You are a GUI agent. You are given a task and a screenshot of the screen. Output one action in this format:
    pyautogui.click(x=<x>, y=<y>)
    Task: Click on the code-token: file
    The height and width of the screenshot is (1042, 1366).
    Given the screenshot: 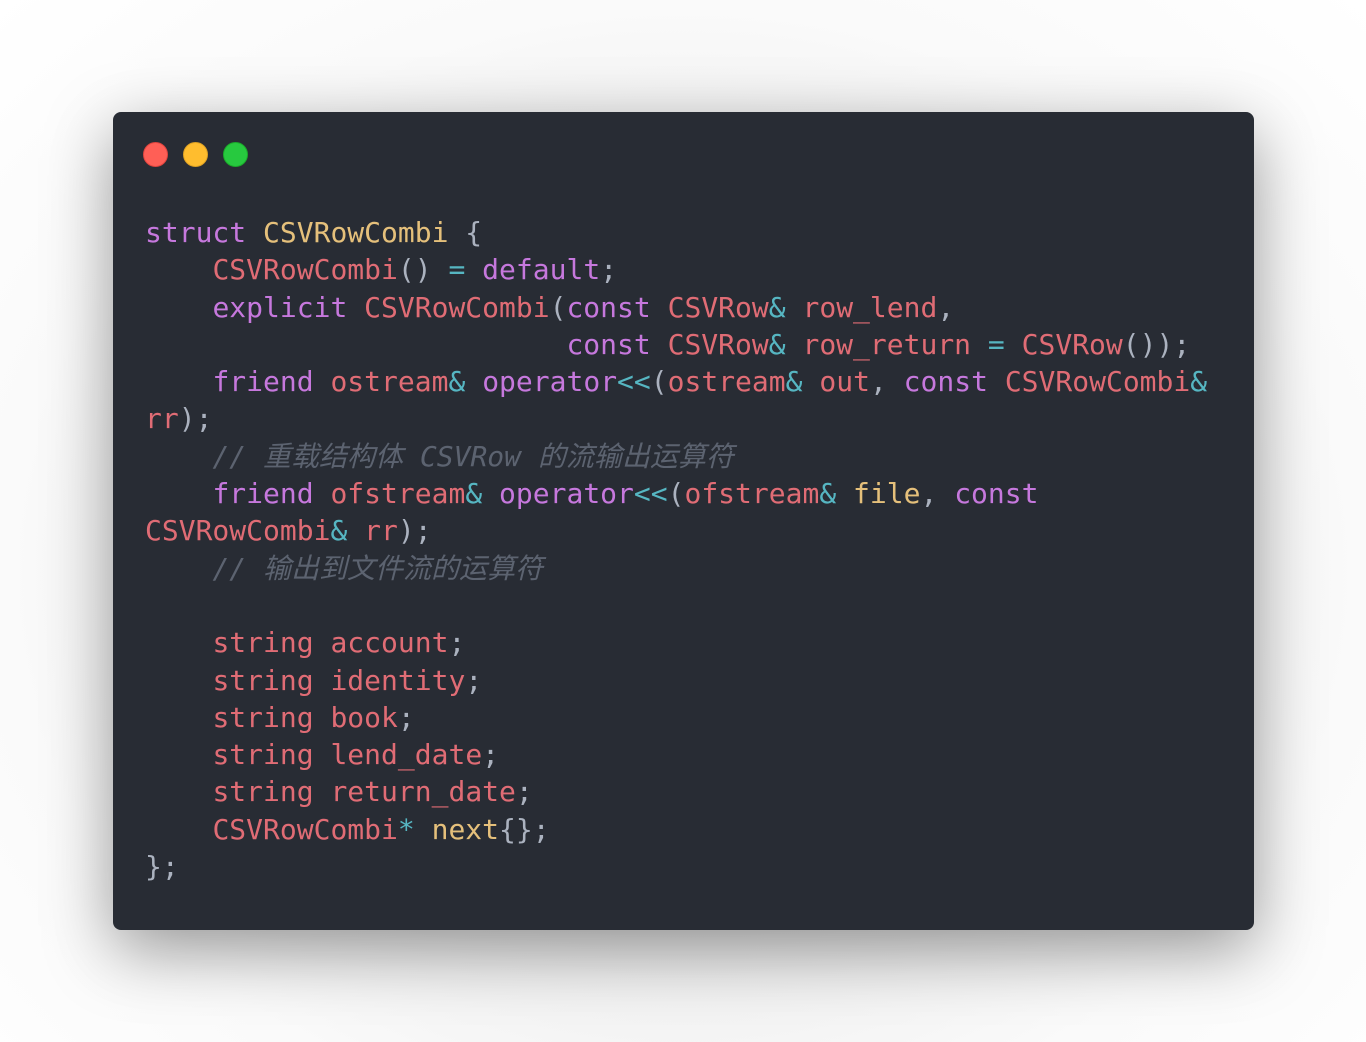 What is the action you would take?
    pyautogui.click(x=887, y=494)
    